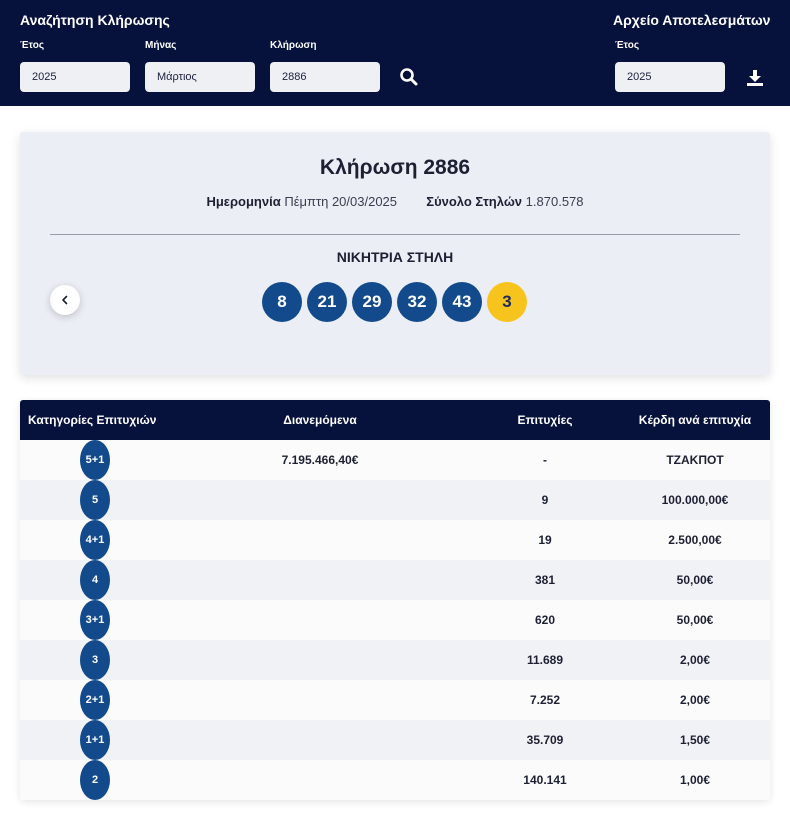 This screenshot has width=790, height=822. What do you see at coordinates (695, 500) in the screenshot?
I see `prize-cell: 100.000,00€` at bounding box center [695, 500].